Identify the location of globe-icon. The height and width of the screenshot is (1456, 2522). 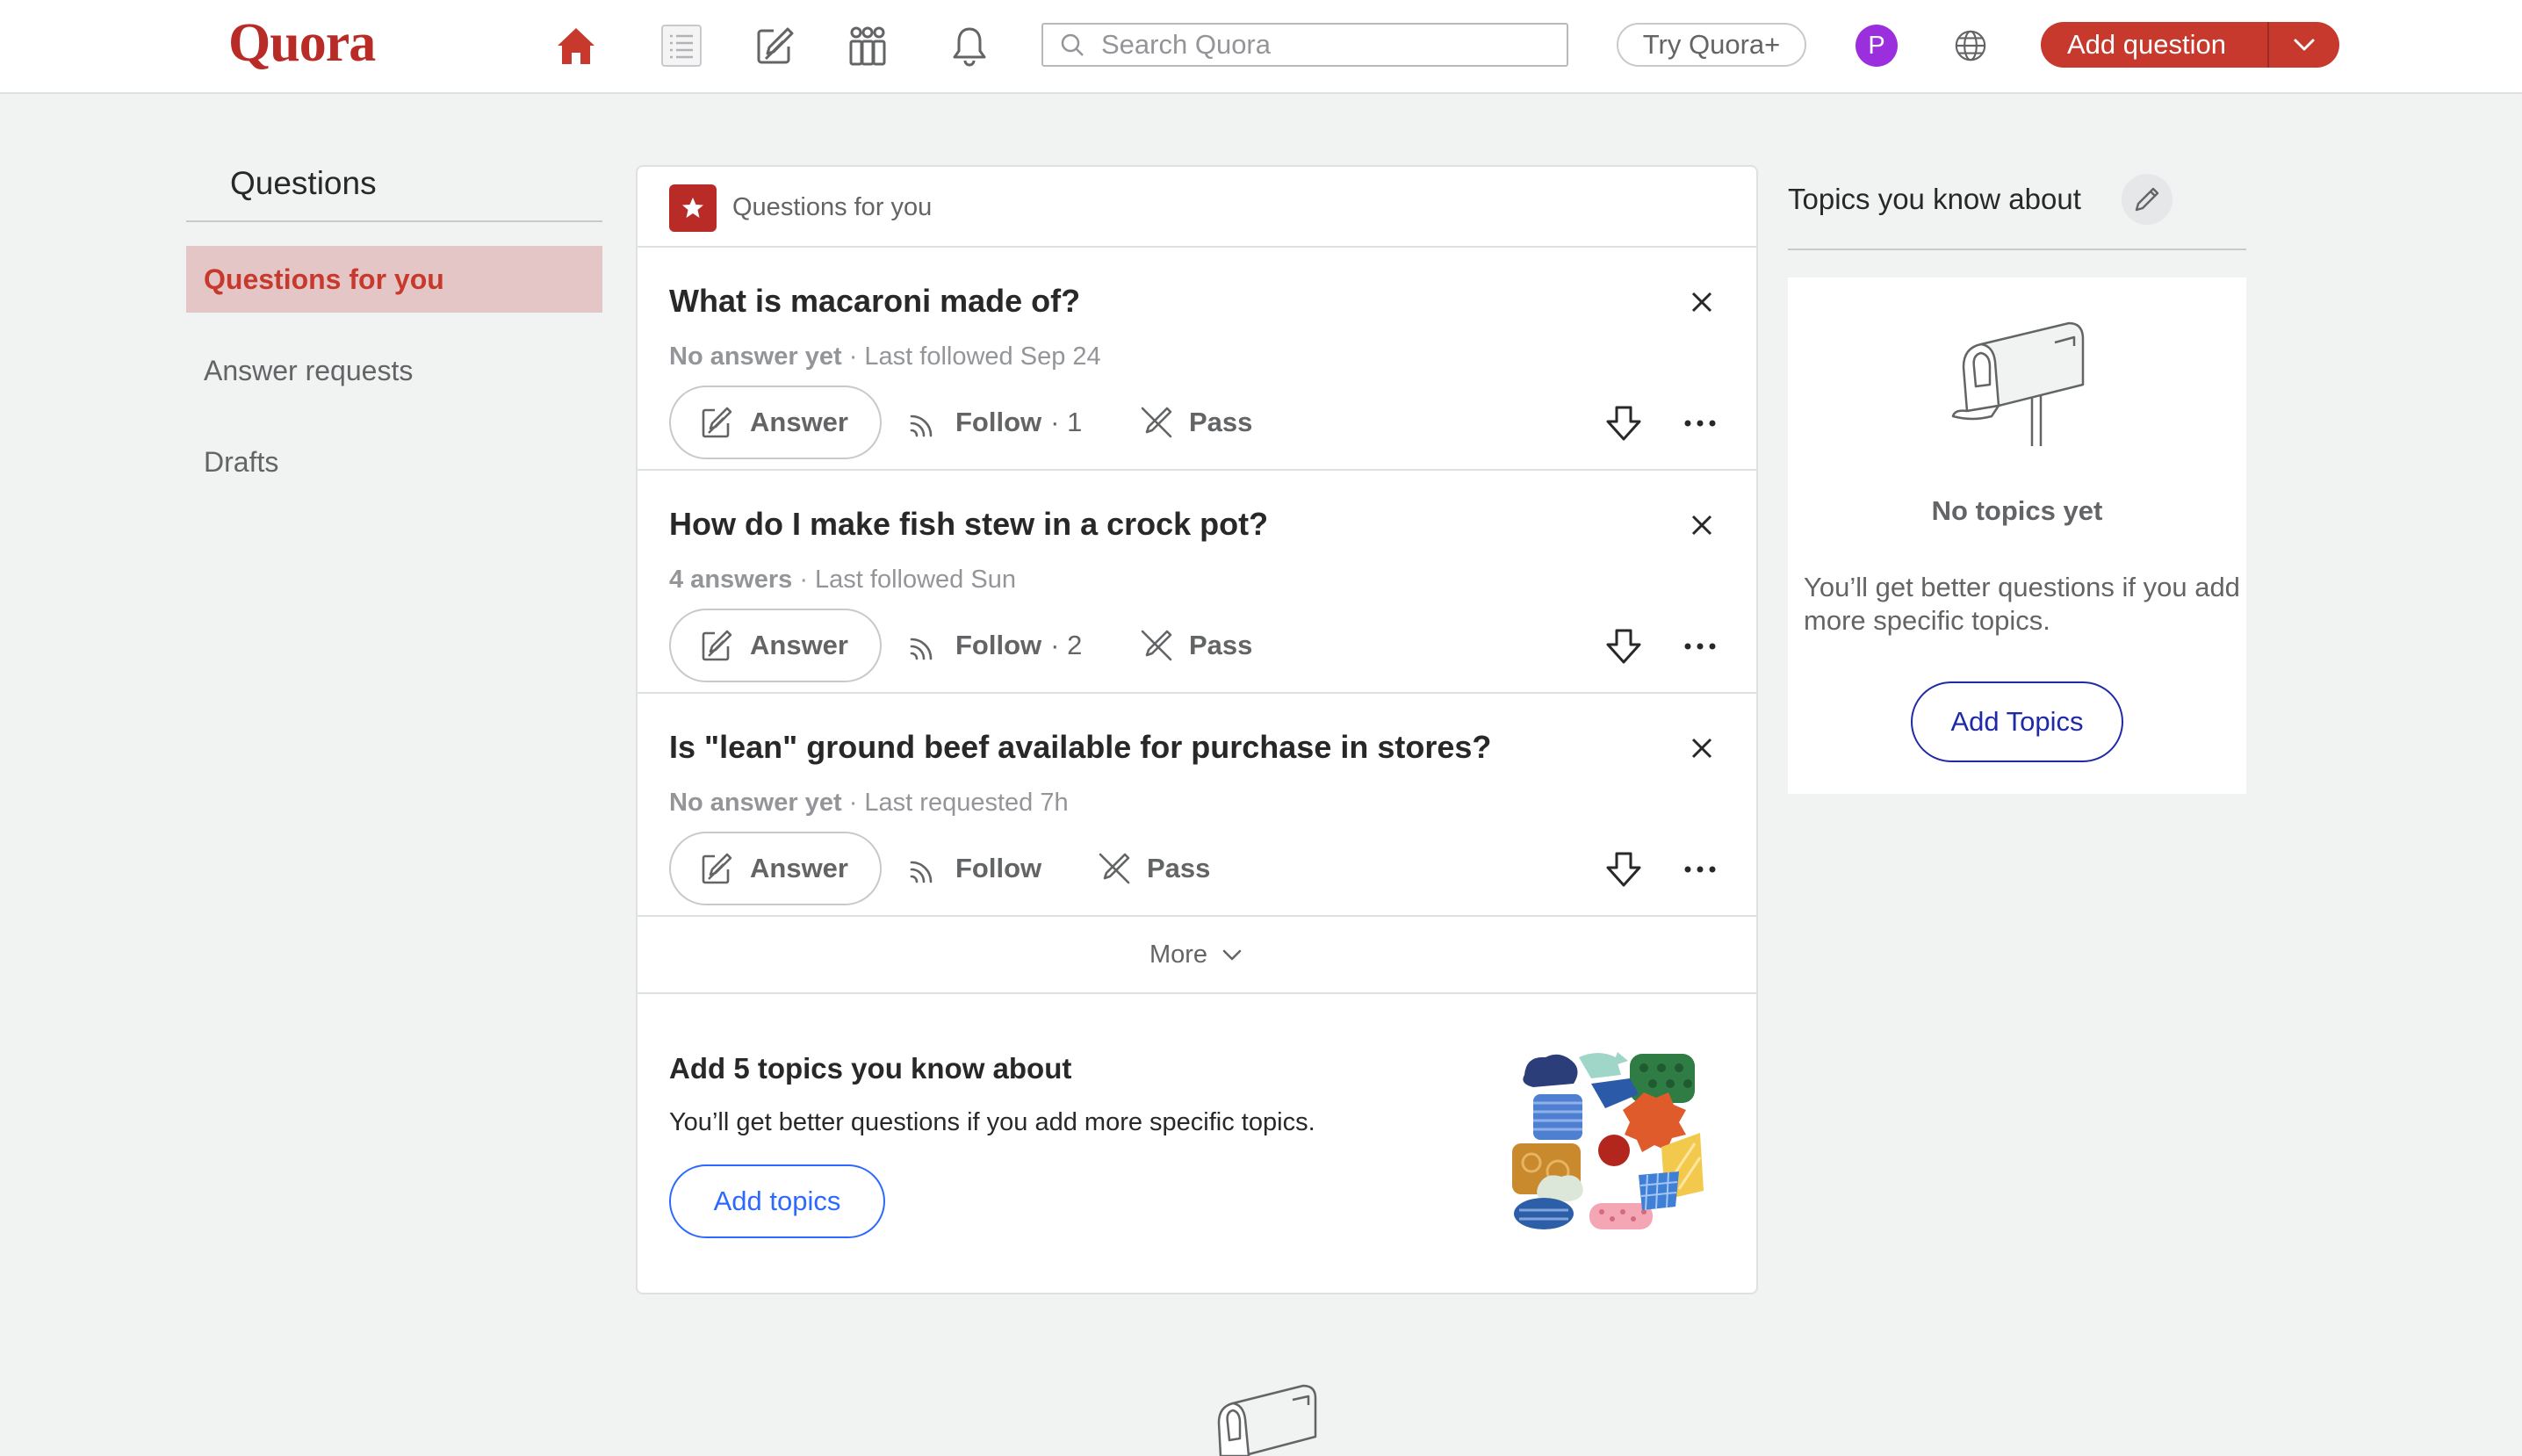
(1970, 45).